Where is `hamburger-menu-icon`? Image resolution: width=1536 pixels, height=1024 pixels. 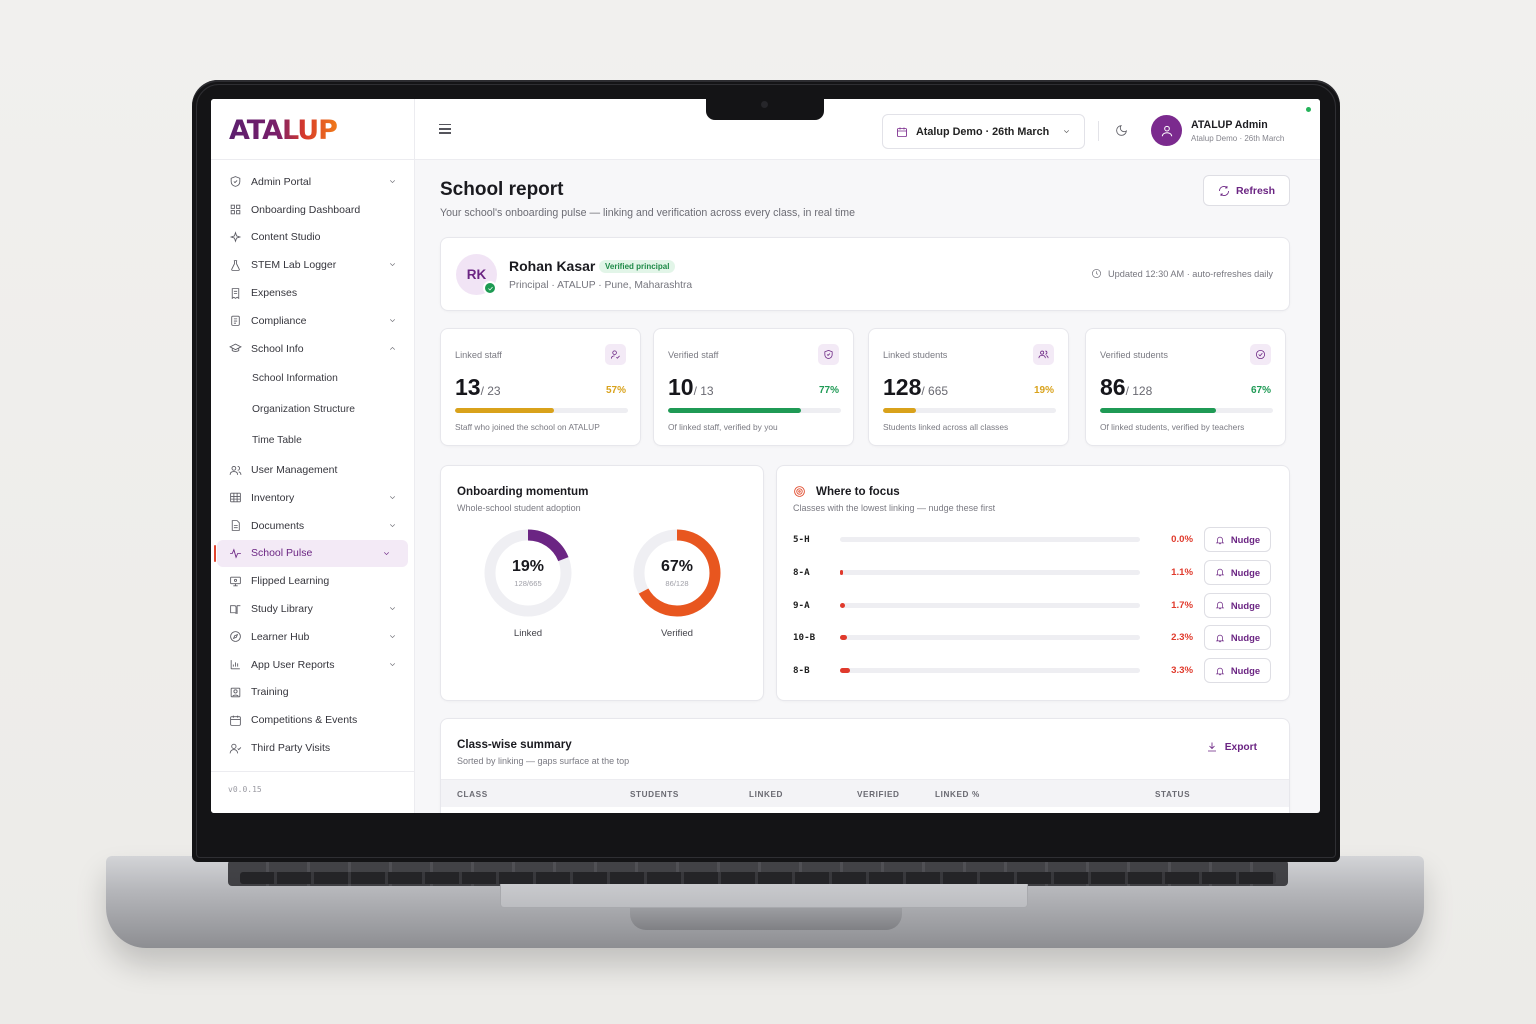
hamburger-menu-icon is located at coordinates (445, 129).